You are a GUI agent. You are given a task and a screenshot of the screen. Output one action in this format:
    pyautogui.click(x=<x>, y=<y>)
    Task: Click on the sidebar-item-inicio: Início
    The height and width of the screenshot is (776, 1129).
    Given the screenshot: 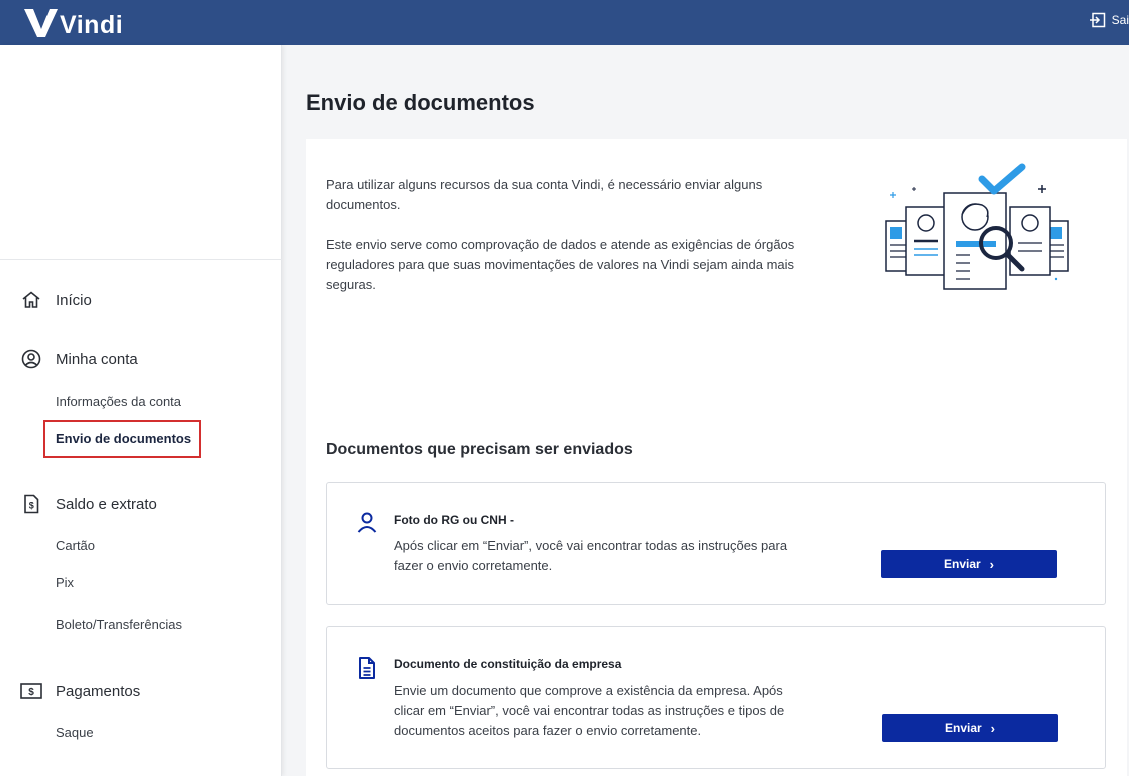 What is the action you would take?
    pyautogui.click(x=56, y=300)
    